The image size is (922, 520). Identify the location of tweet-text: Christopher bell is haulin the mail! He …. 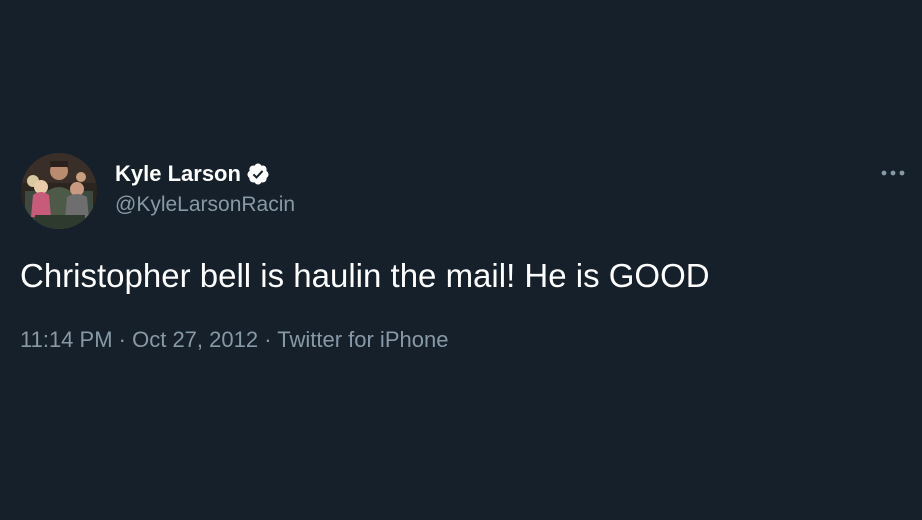
(365, 275).